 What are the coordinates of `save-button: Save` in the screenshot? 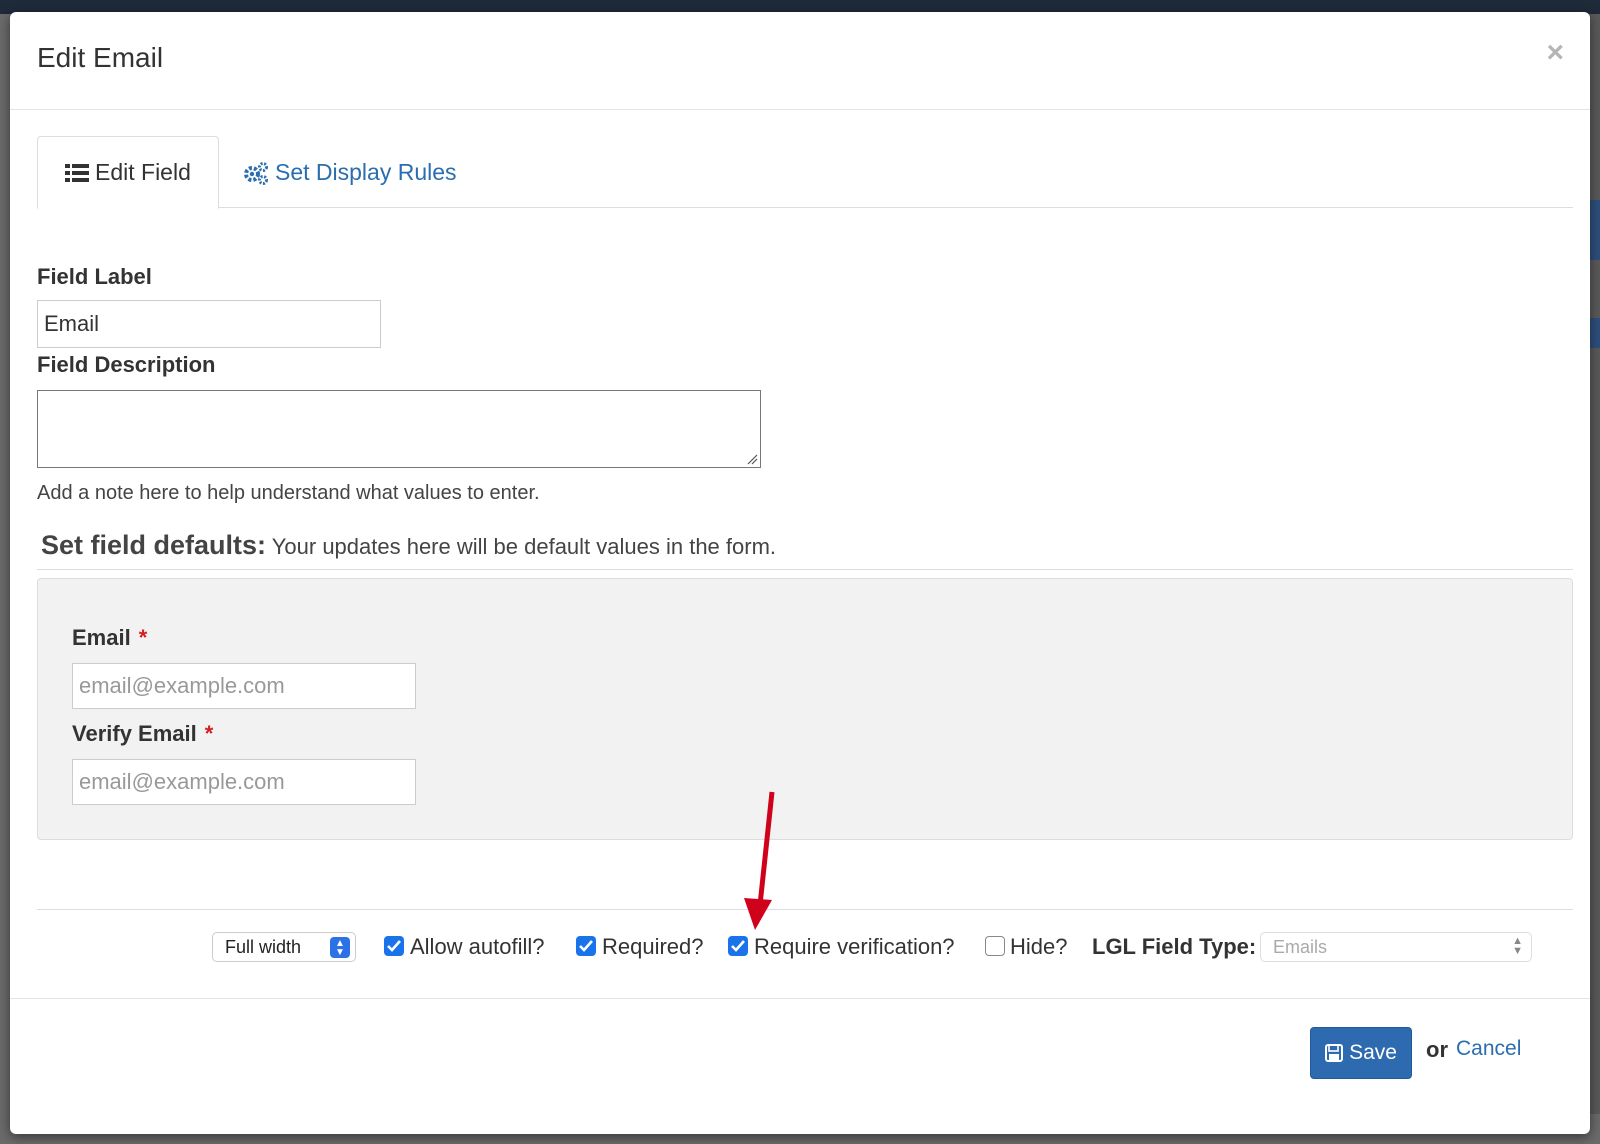 It's located at (1361, 1053).